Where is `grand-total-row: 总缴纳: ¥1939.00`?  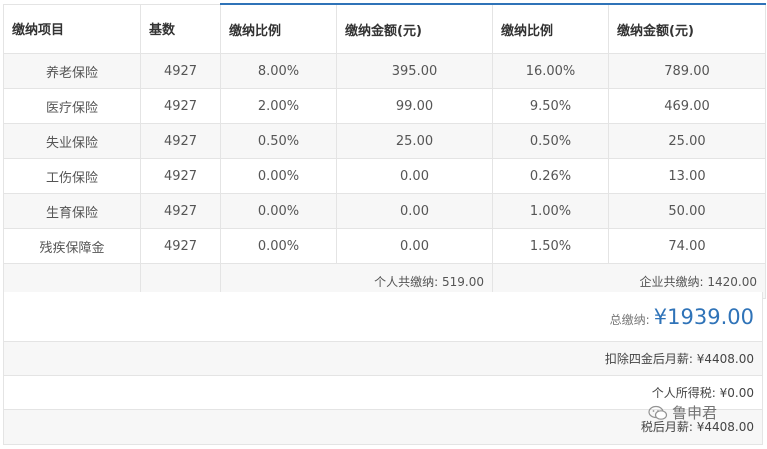 grand-total-row: 总缴纳: ¥1939.00 is located at coordinates (383, 317).